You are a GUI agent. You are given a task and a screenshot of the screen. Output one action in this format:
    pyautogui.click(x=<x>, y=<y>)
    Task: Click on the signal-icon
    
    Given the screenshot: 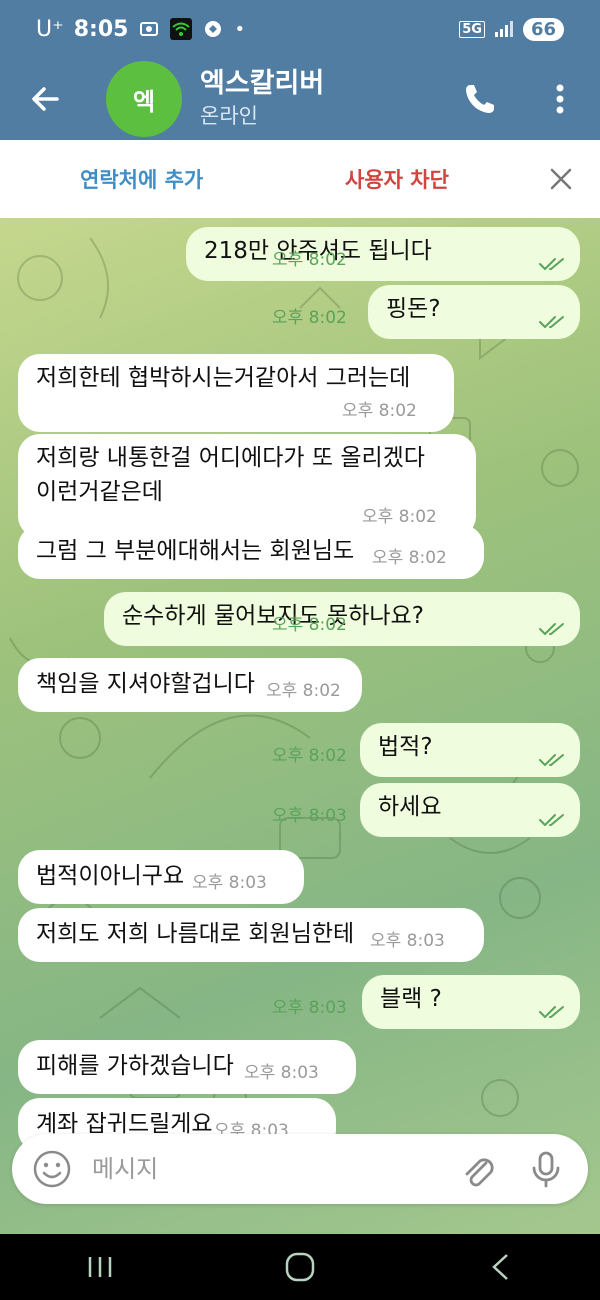 What is the action you would take?
    pyautogui.click(x=504, y=29)
    